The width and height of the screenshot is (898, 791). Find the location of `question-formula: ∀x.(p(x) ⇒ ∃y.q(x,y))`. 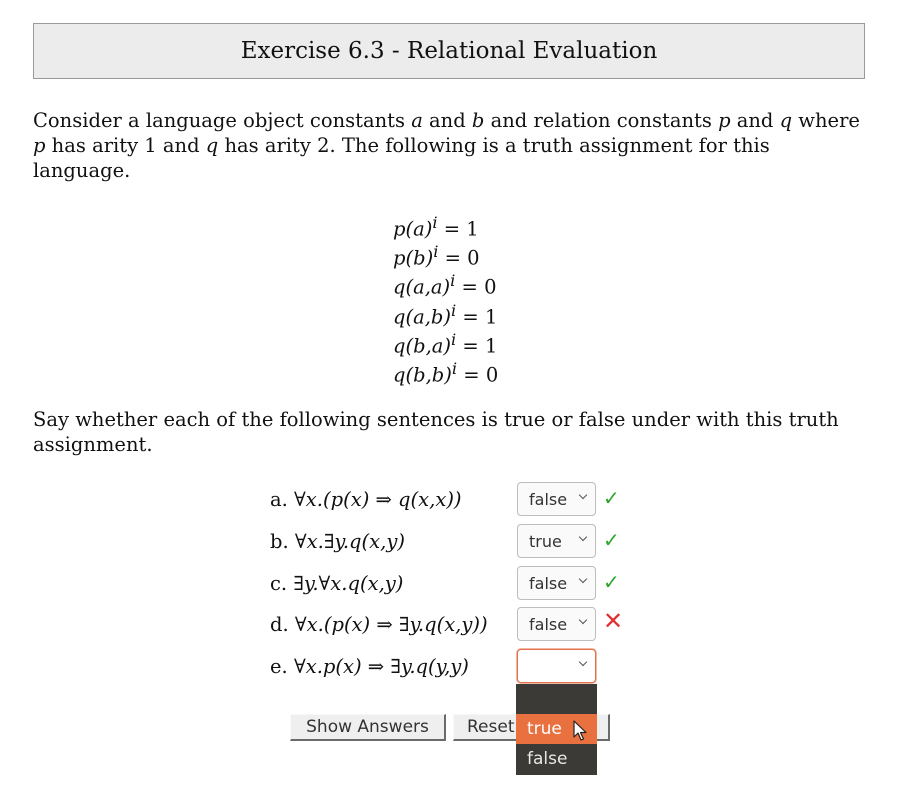

question-formula: ∀x.(p(x) ⇒ ∃y.q(x,y)) is located at coordinates (391, 624).